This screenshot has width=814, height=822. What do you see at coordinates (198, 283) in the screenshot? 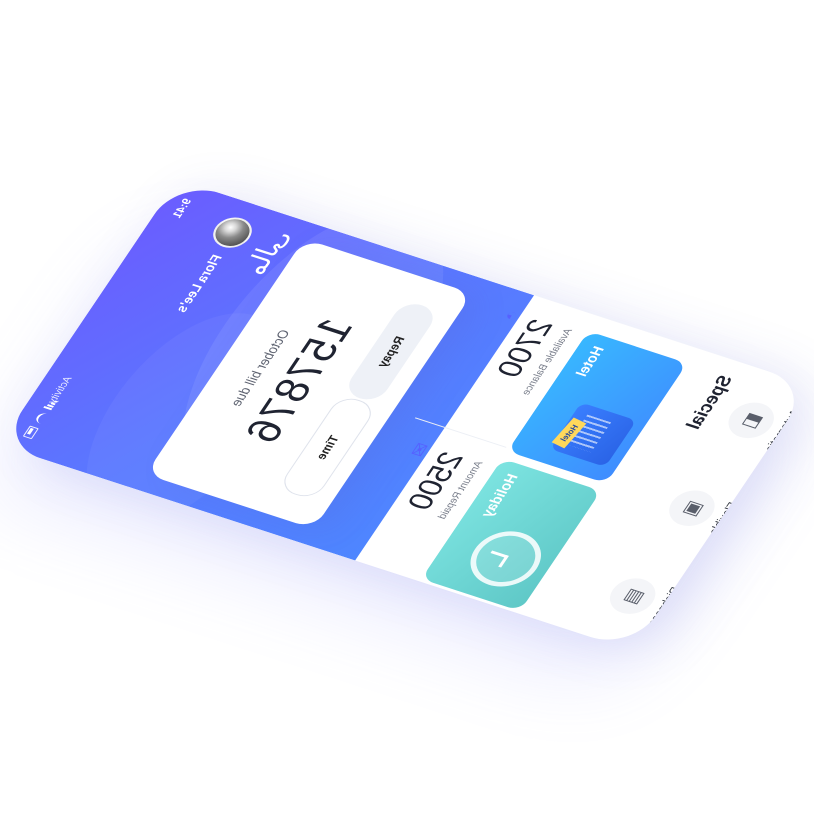
I see `user-name: Flora Lee's` at bounding box center [198, 283].